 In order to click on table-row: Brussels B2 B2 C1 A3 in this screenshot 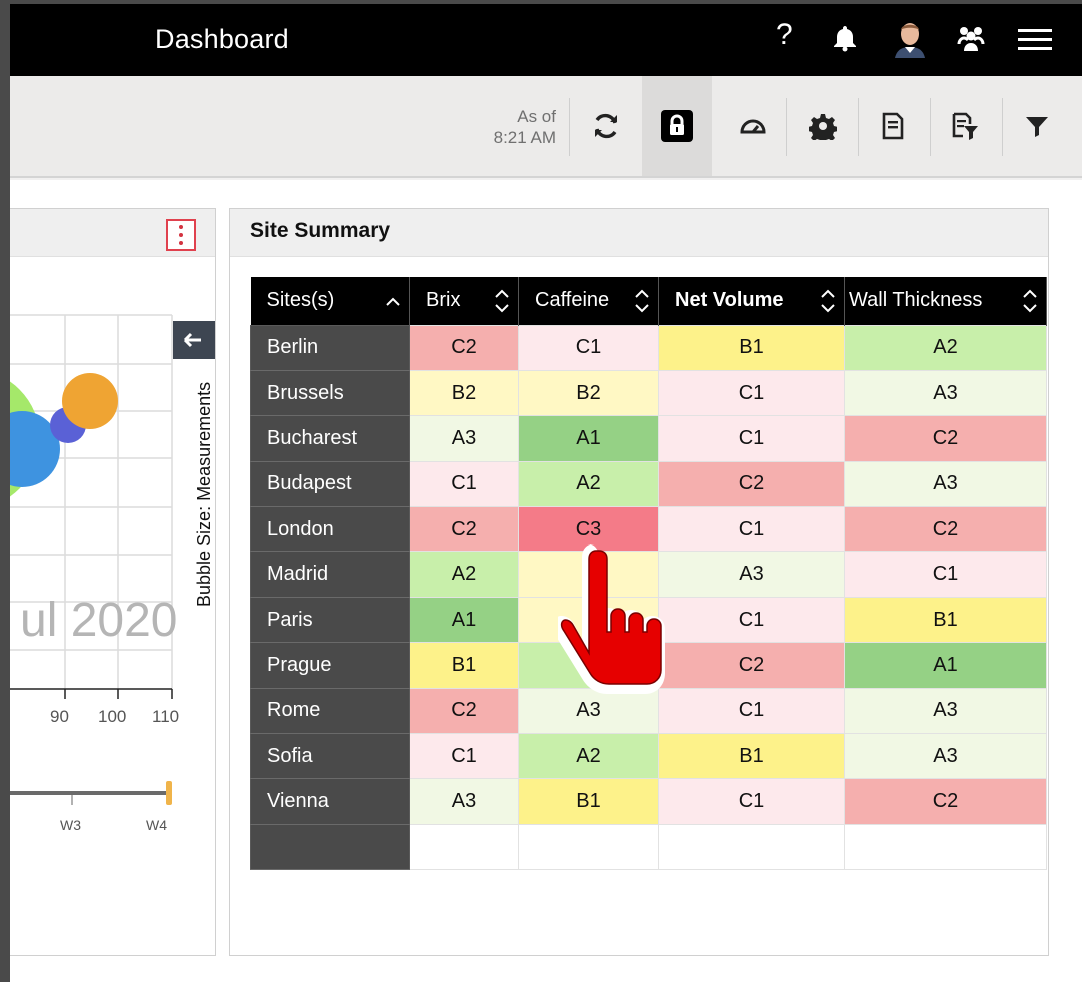, I will do `click(648, 393)`.